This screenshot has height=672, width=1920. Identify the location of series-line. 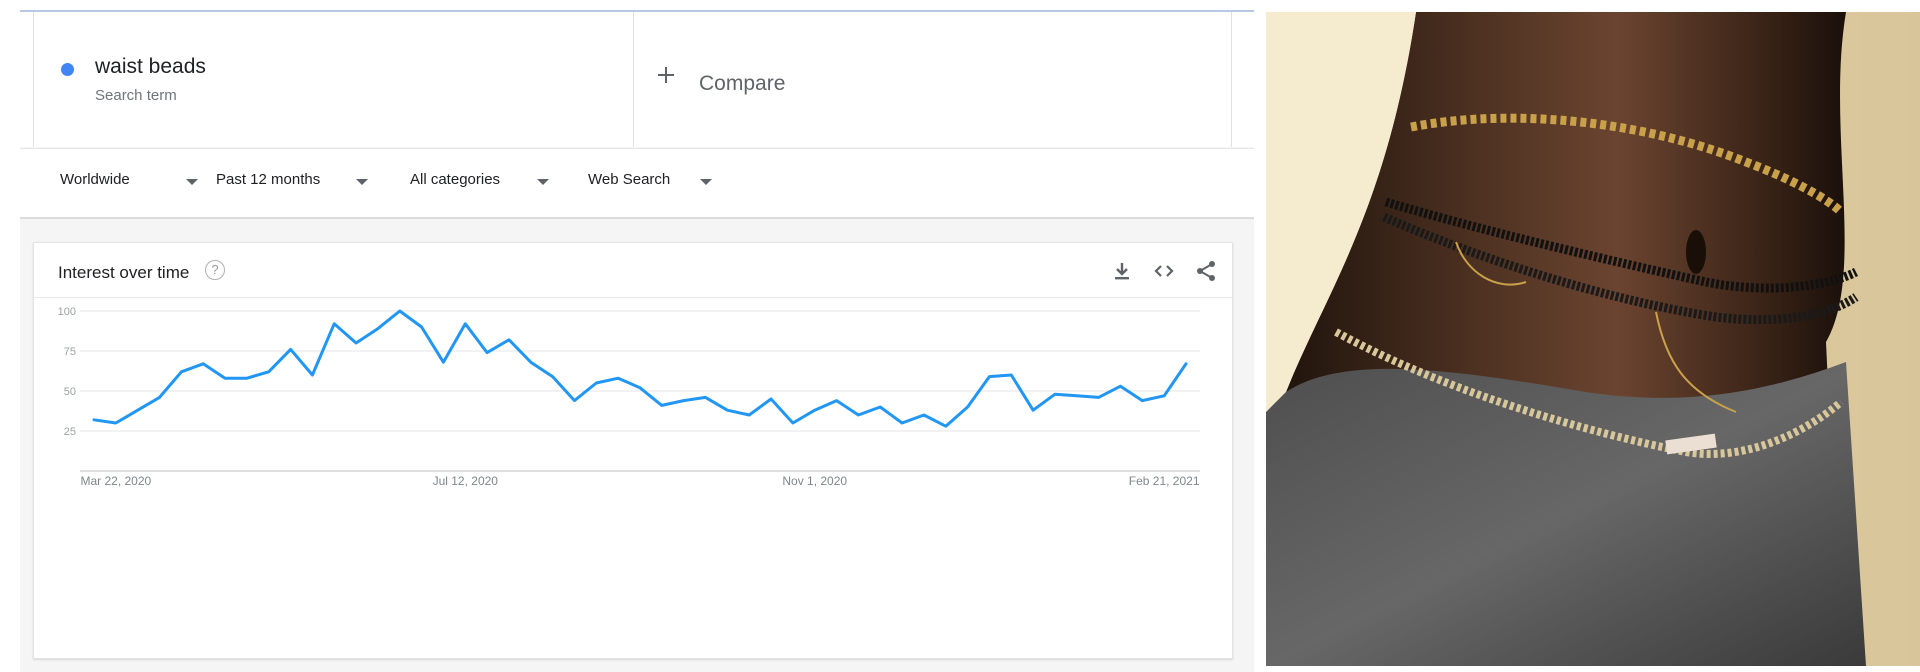
(640, 368).